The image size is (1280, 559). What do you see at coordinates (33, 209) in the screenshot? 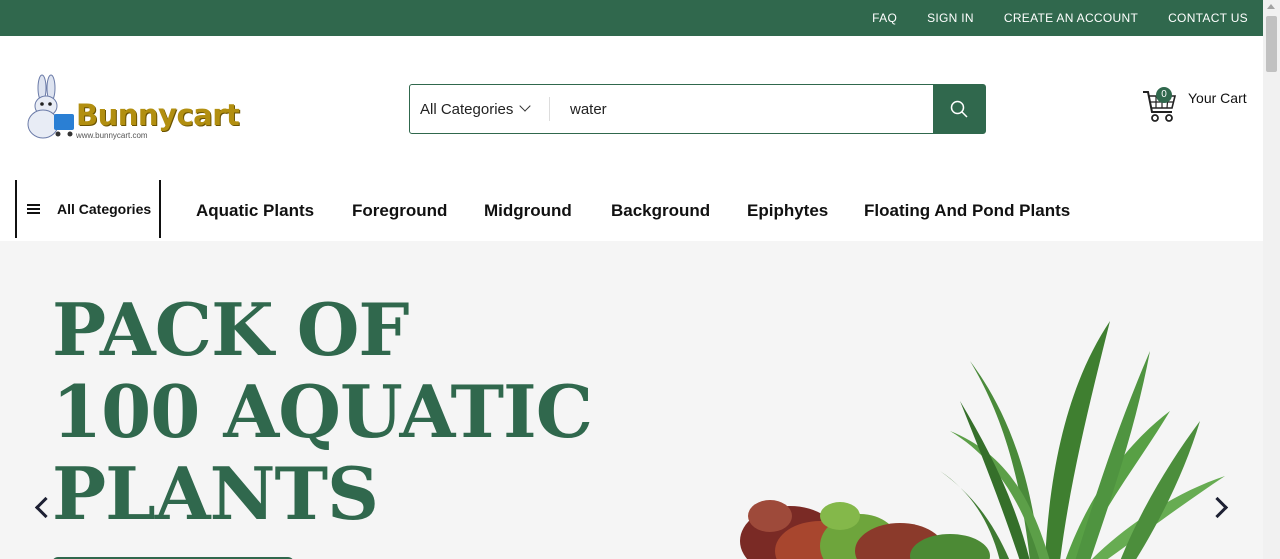
I see `hamburger-icon` at bounding box center [33, 209].